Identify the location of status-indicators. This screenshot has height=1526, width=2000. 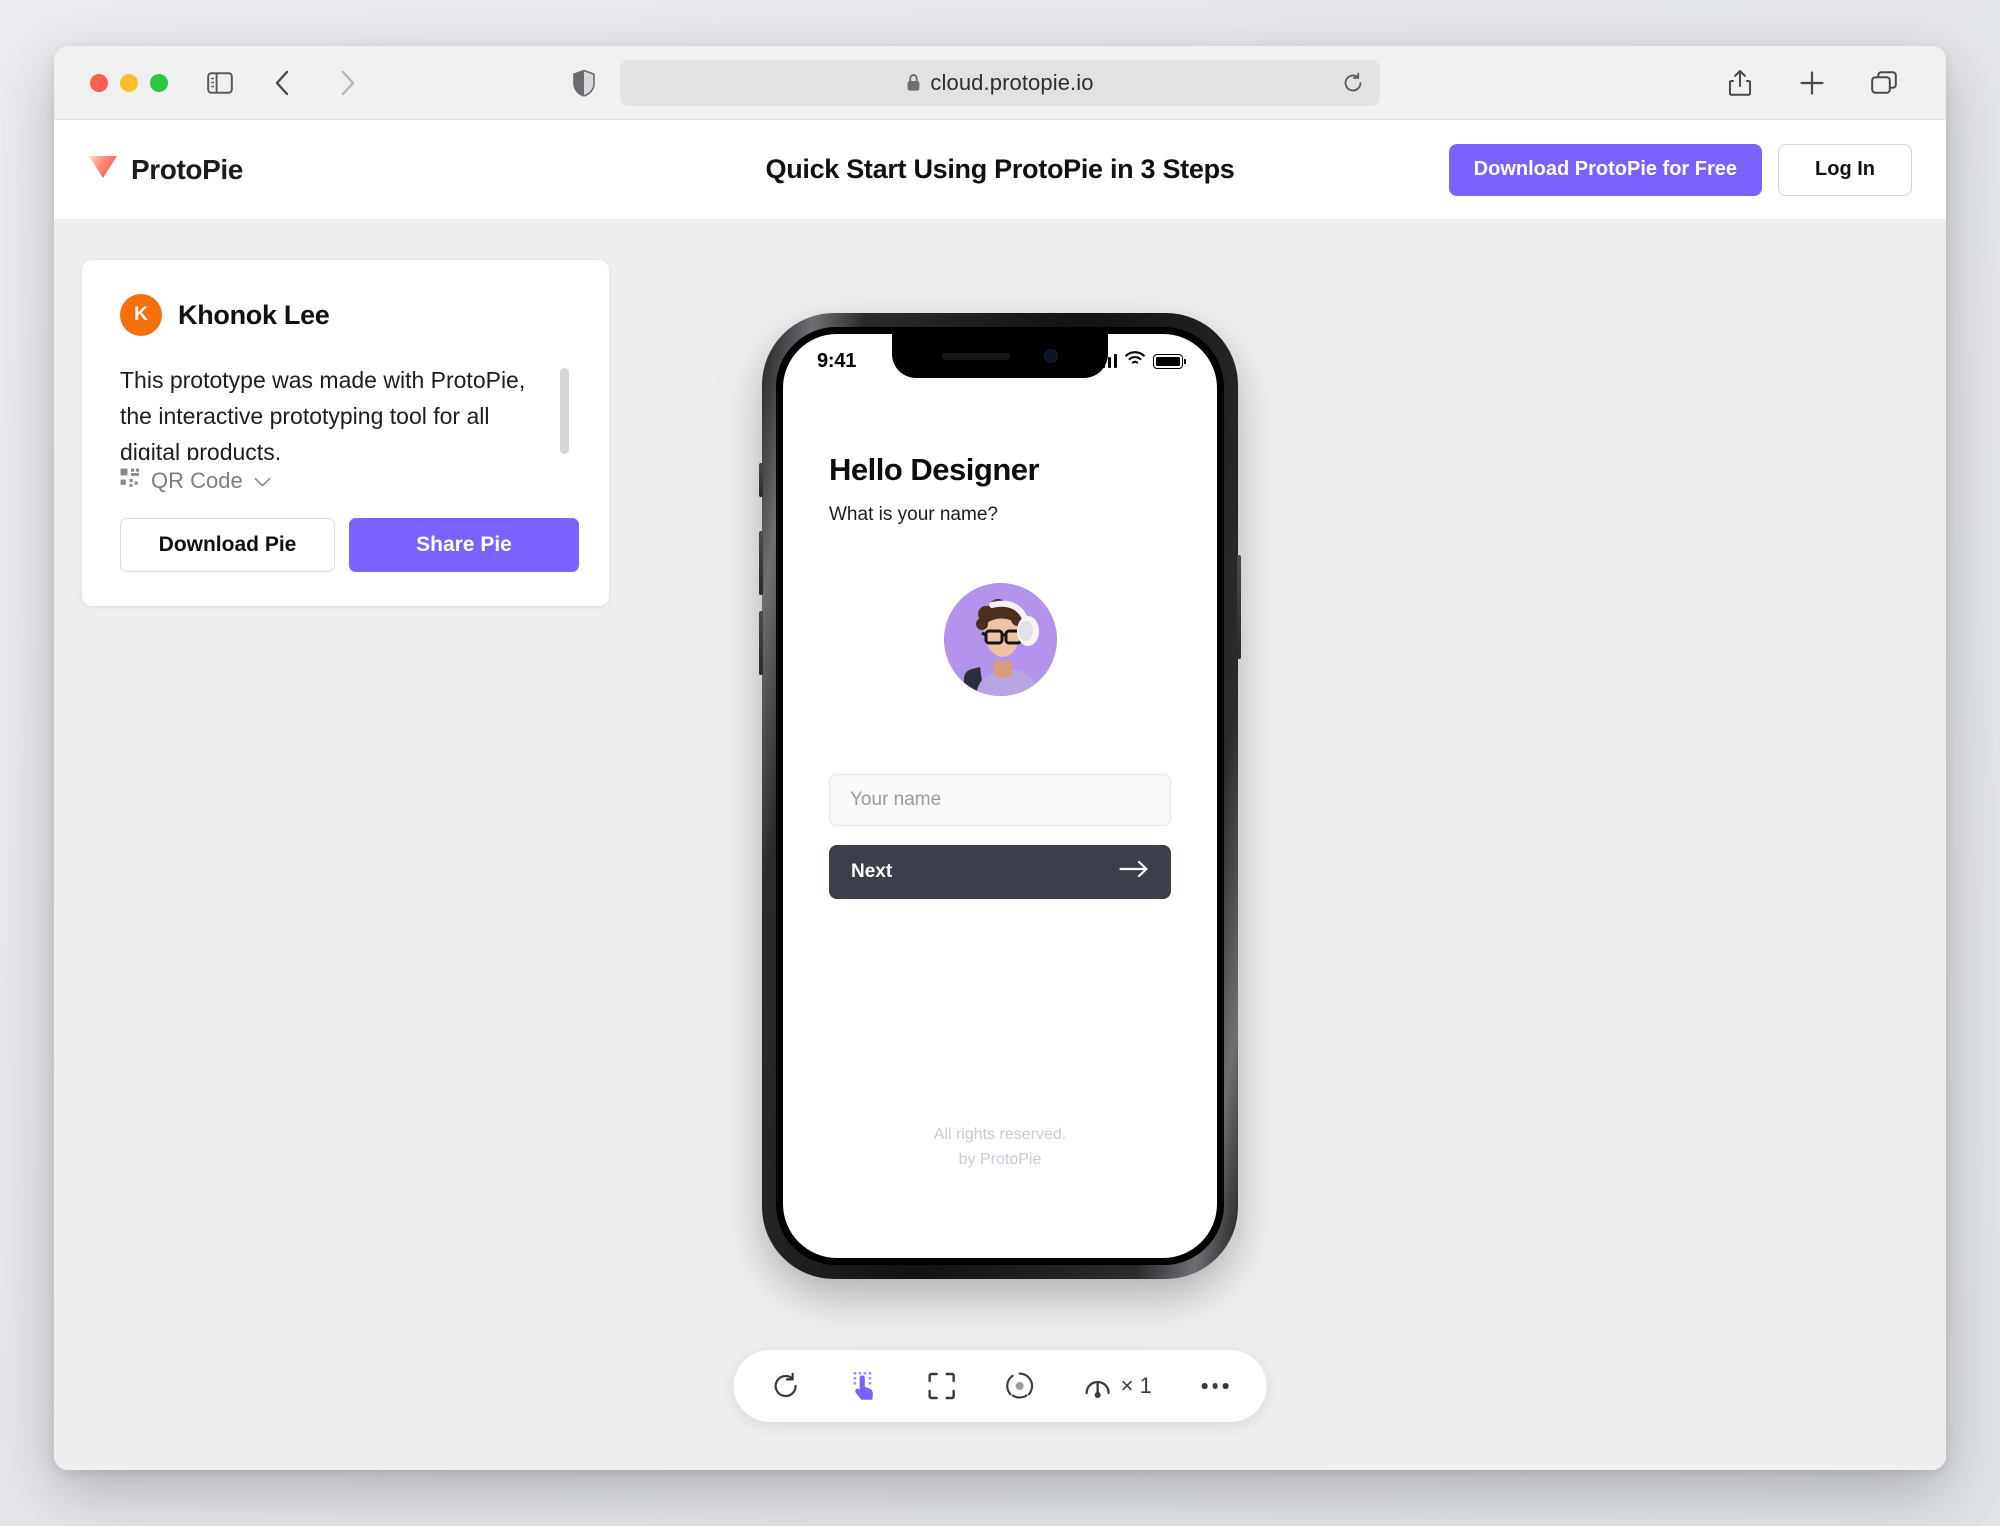
(1140, 361).